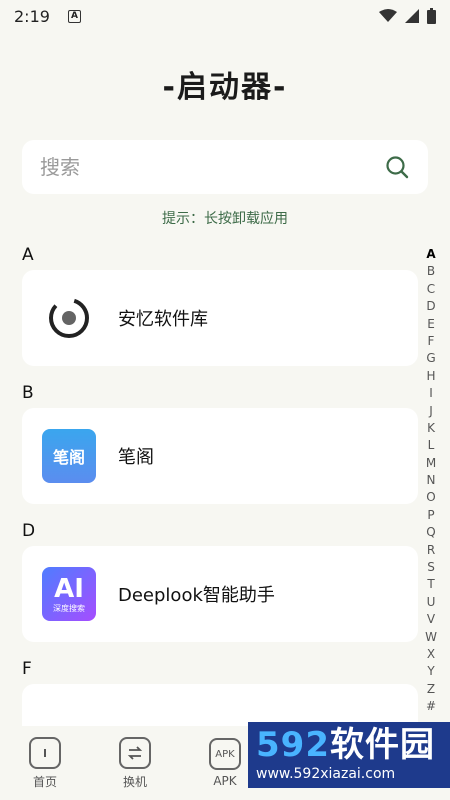  Describe the element at coordinates (220, 456) in the screenshot. I see `app-item: 笔阁 笔阁` at that location.